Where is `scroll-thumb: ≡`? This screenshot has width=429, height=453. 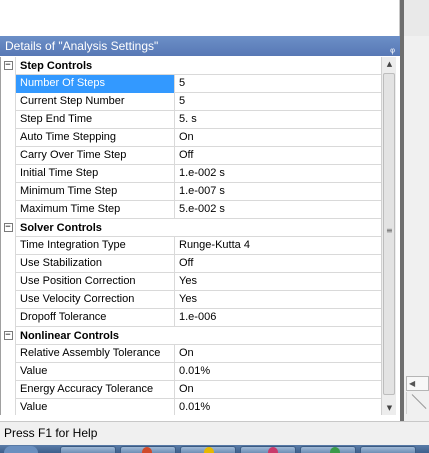
scroll-thumb: ≡ is located at coordinates (389, 234).